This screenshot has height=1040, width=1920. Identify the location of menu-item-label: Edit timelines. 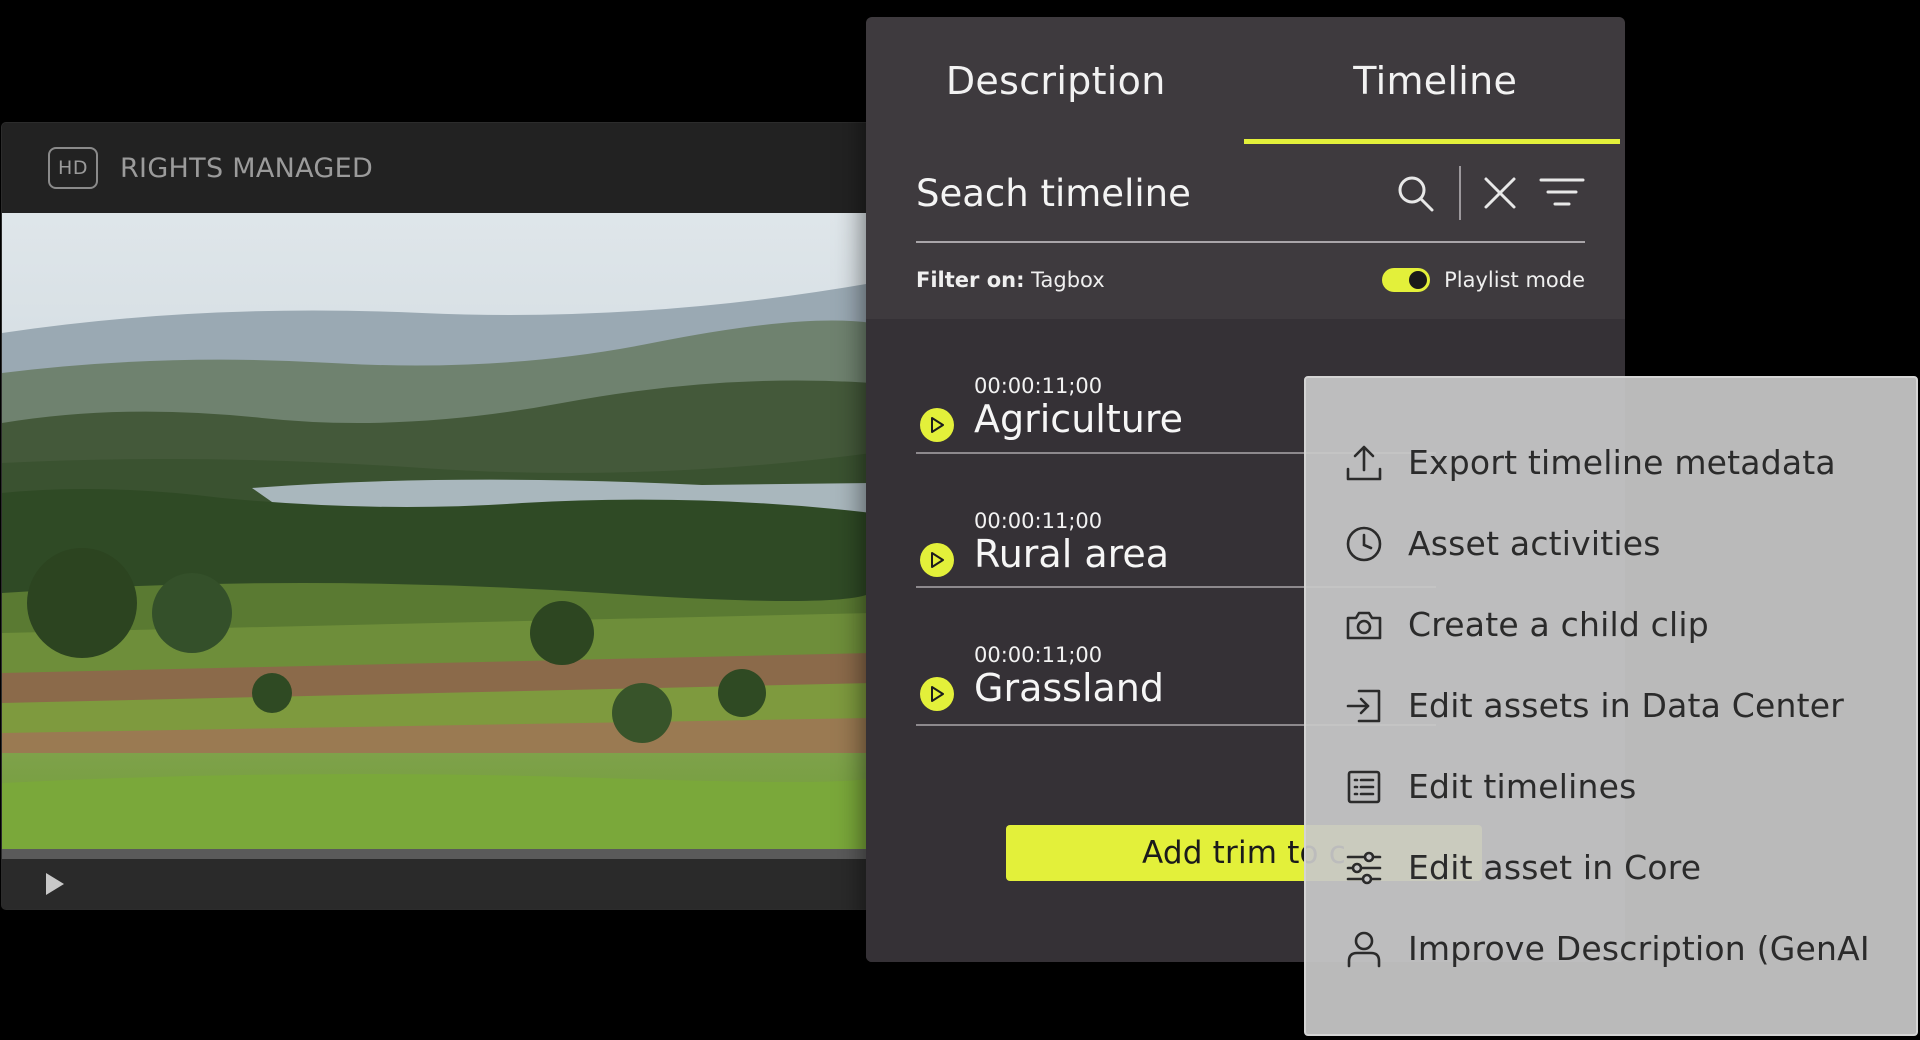
(1522, 786).